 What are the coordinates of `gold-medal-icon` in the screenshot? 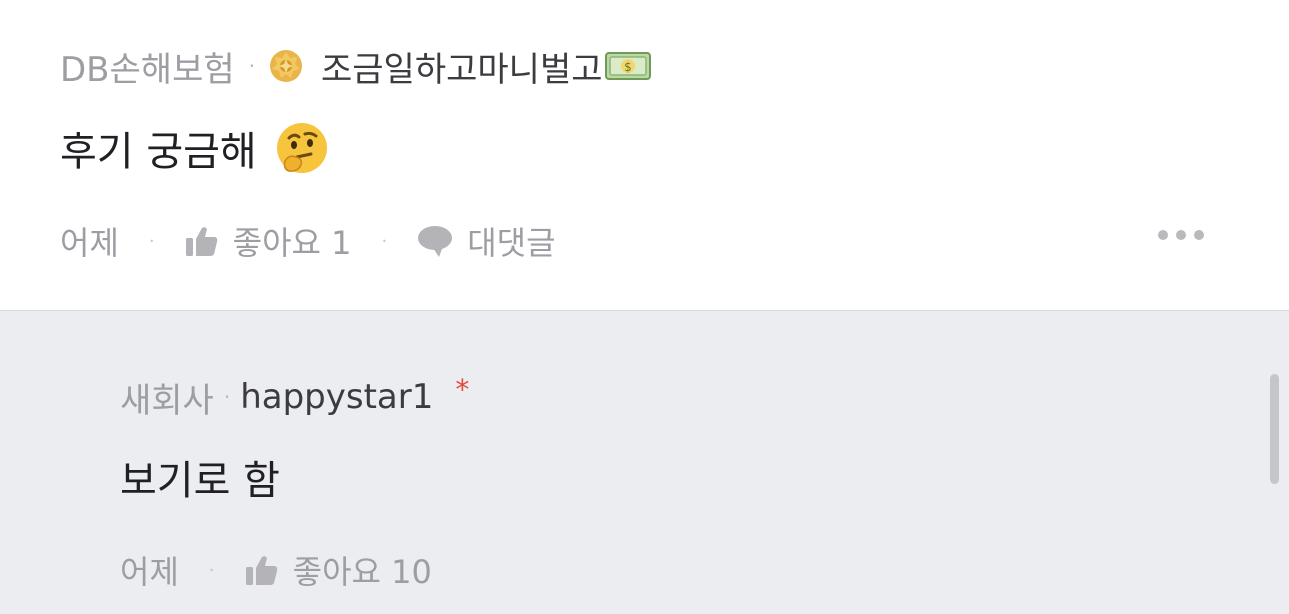 It's located at (286, 66).